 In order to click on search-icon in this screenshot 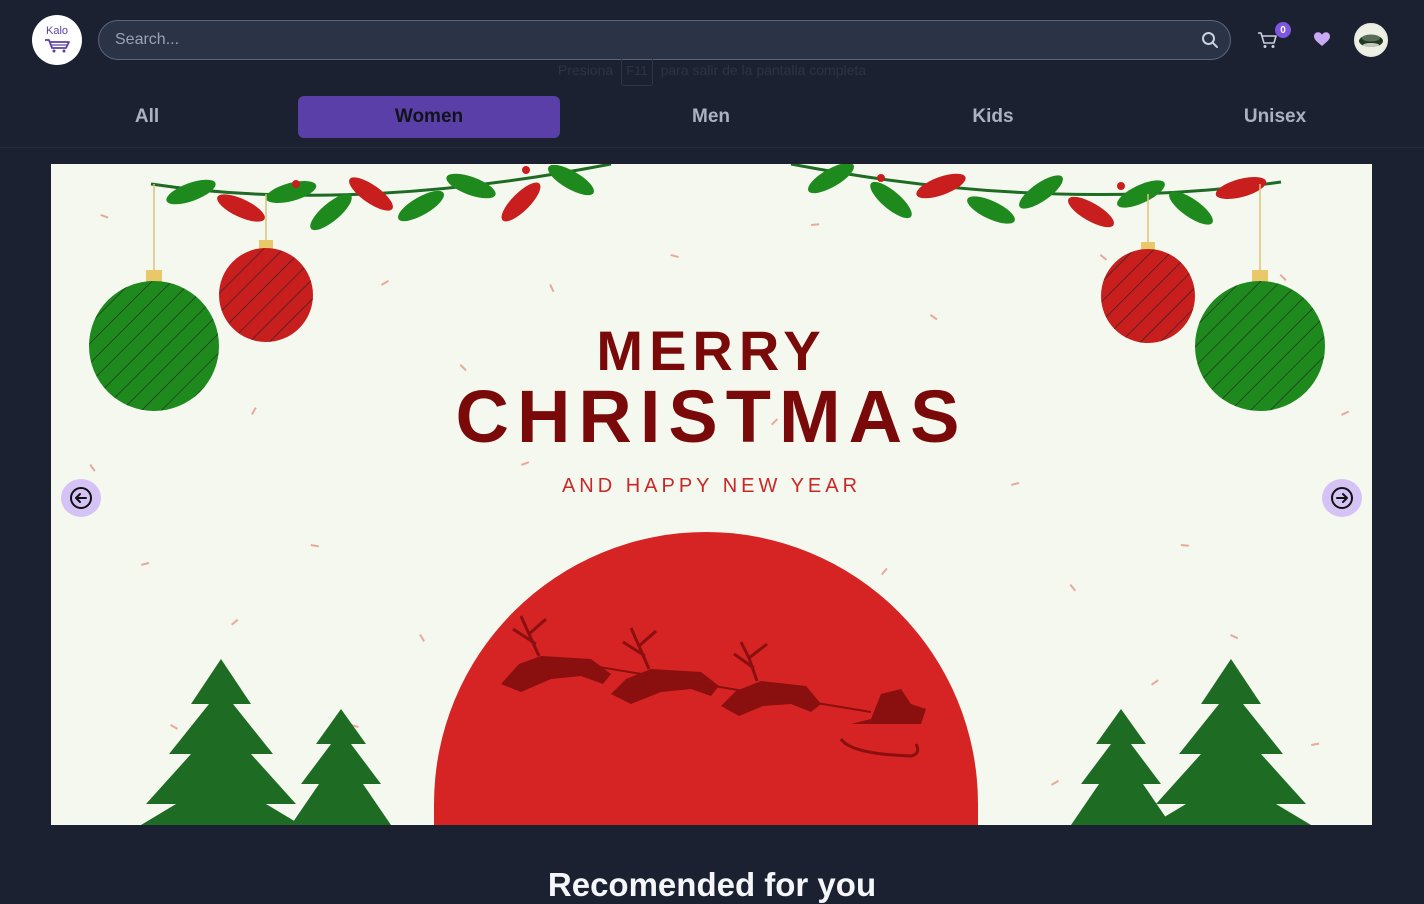, I will do `click(1210, 40)`.